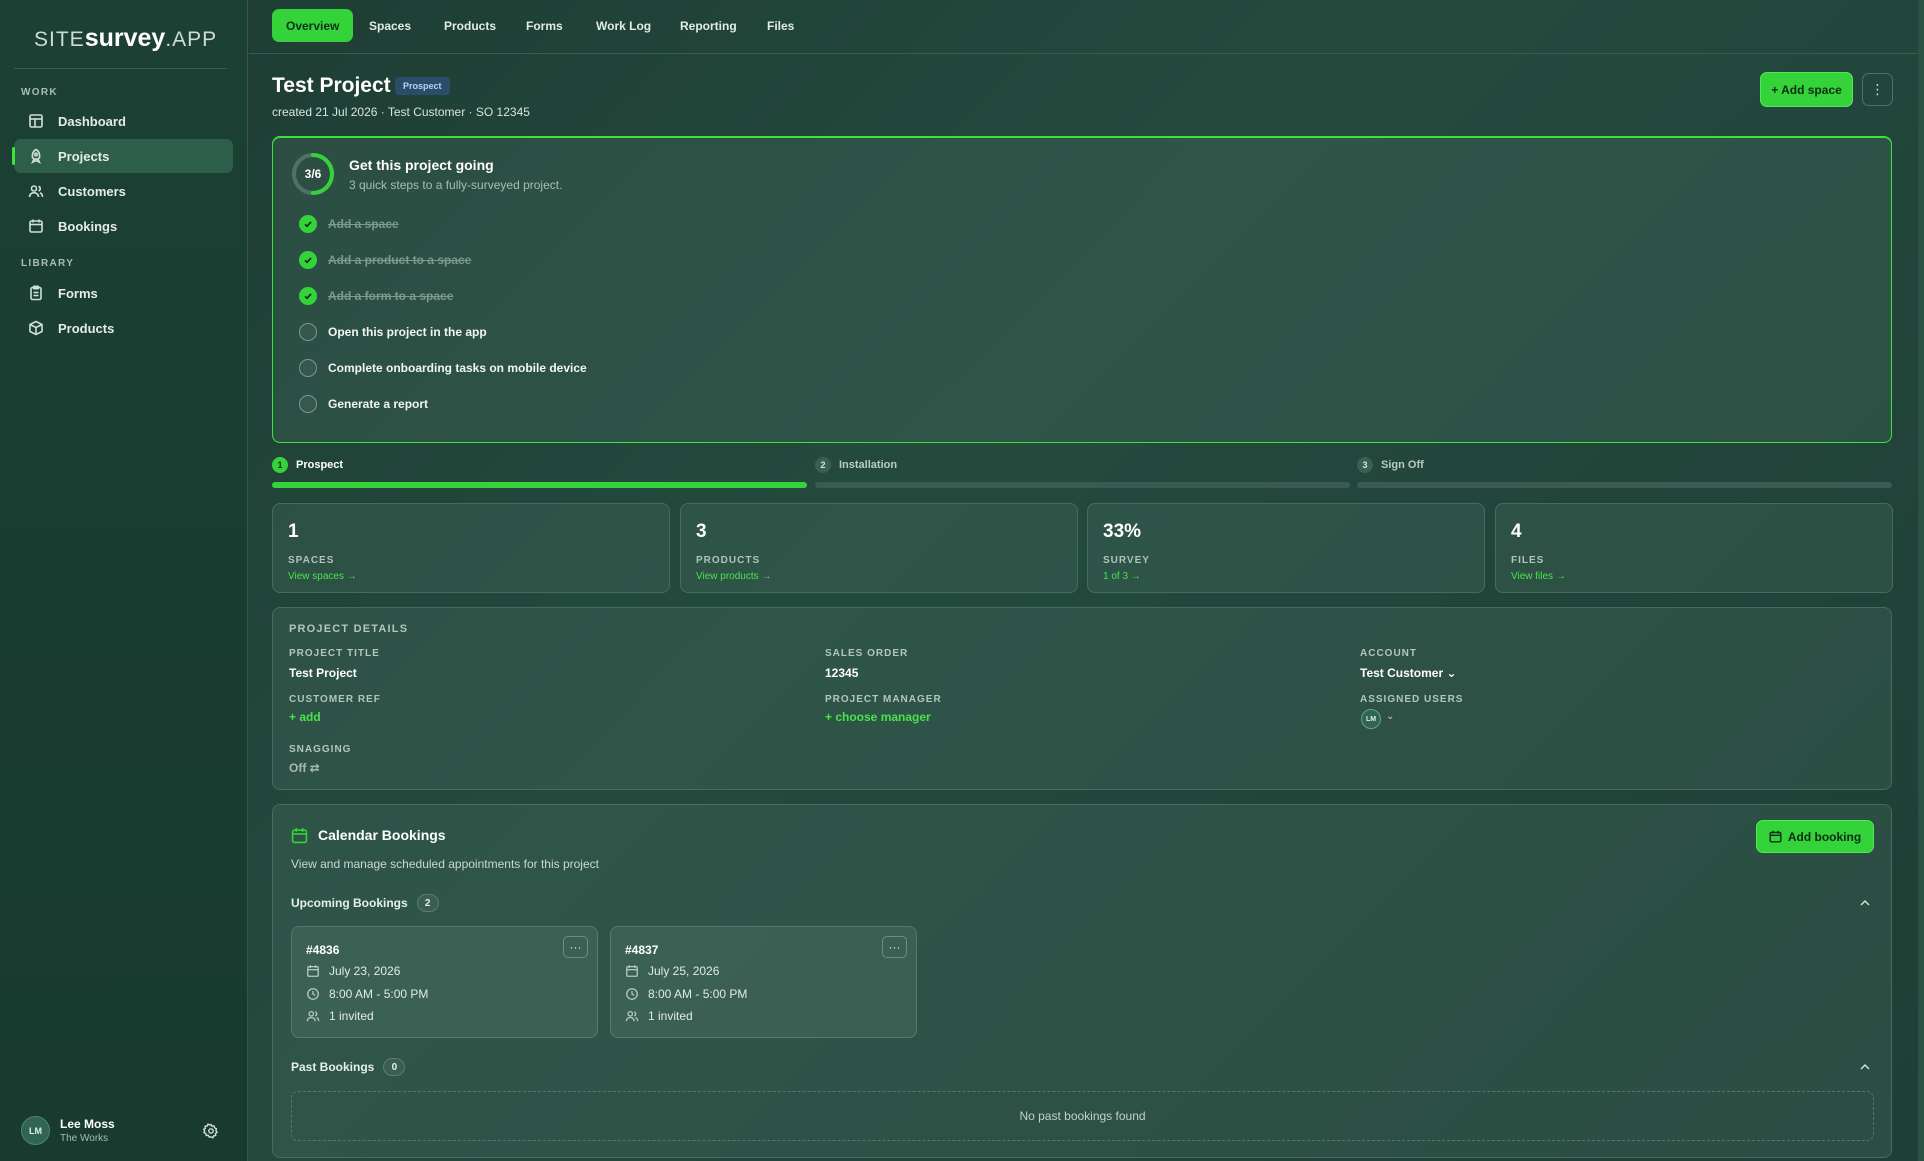 The width and height of the screenshot is (1924, 1161). I want to click on scrollbar, so click(1921, 580).